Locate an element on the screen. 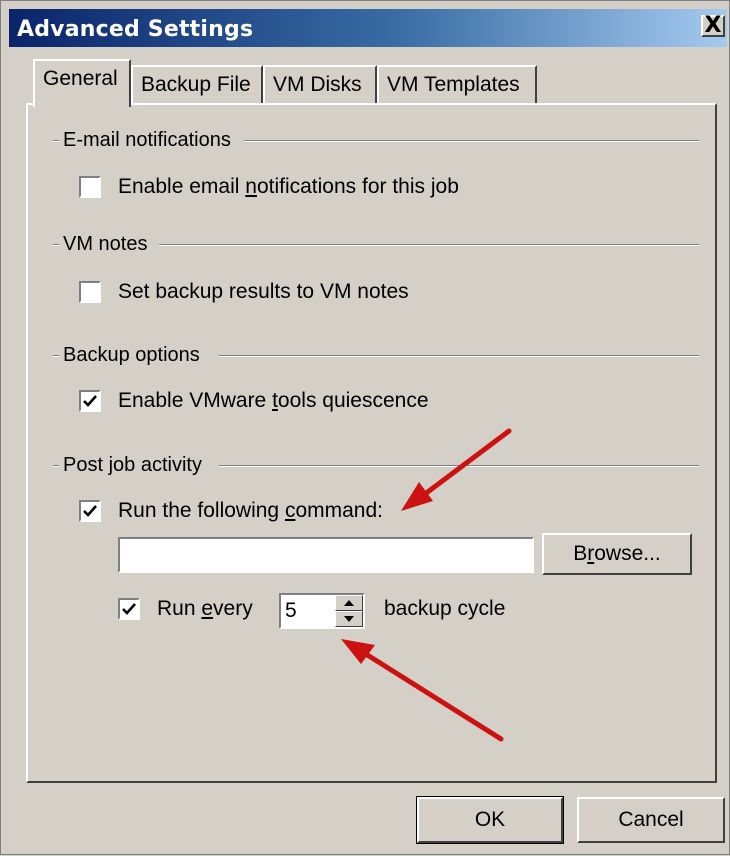 Image resolution: width=730 pixels, height=856 pixels. tab-backup-file-label: Backup File is located at coordinates (196, 84).